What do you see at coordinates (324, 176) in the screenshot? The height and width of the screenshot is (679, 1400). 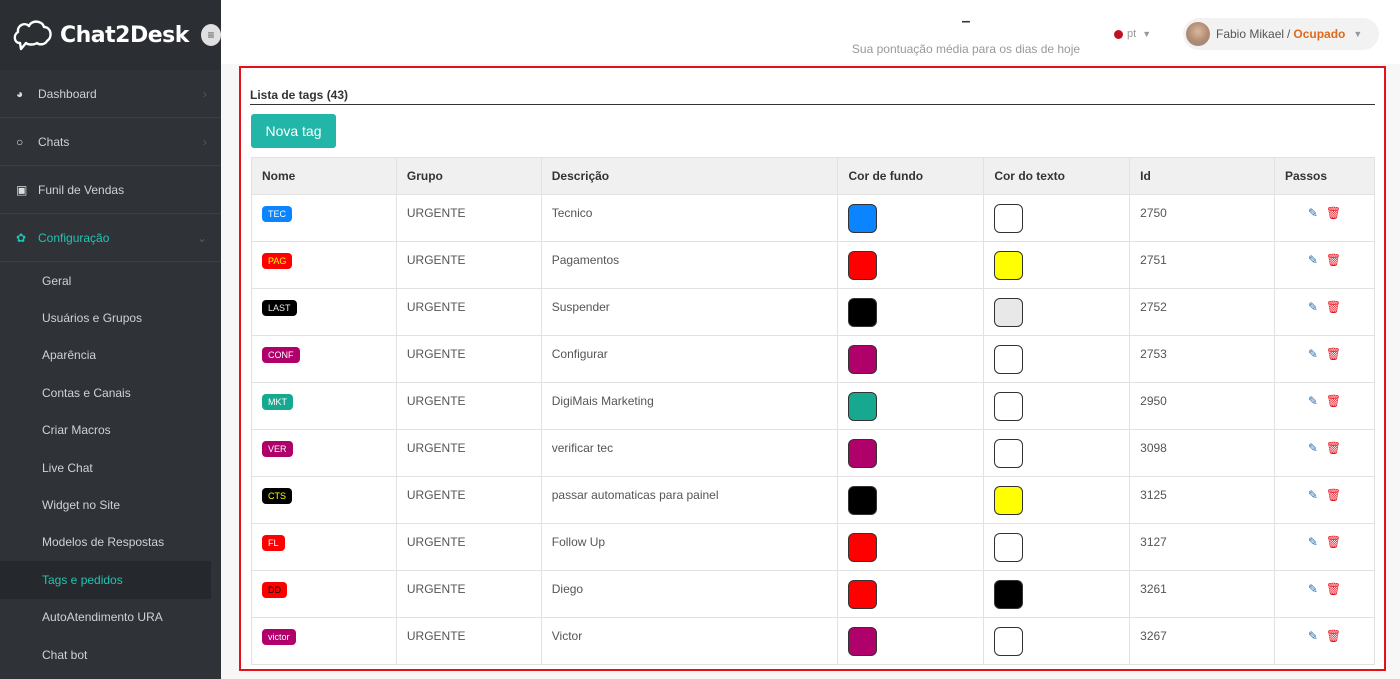 I see `column-header: Nome` at bounding box center [324, 176].